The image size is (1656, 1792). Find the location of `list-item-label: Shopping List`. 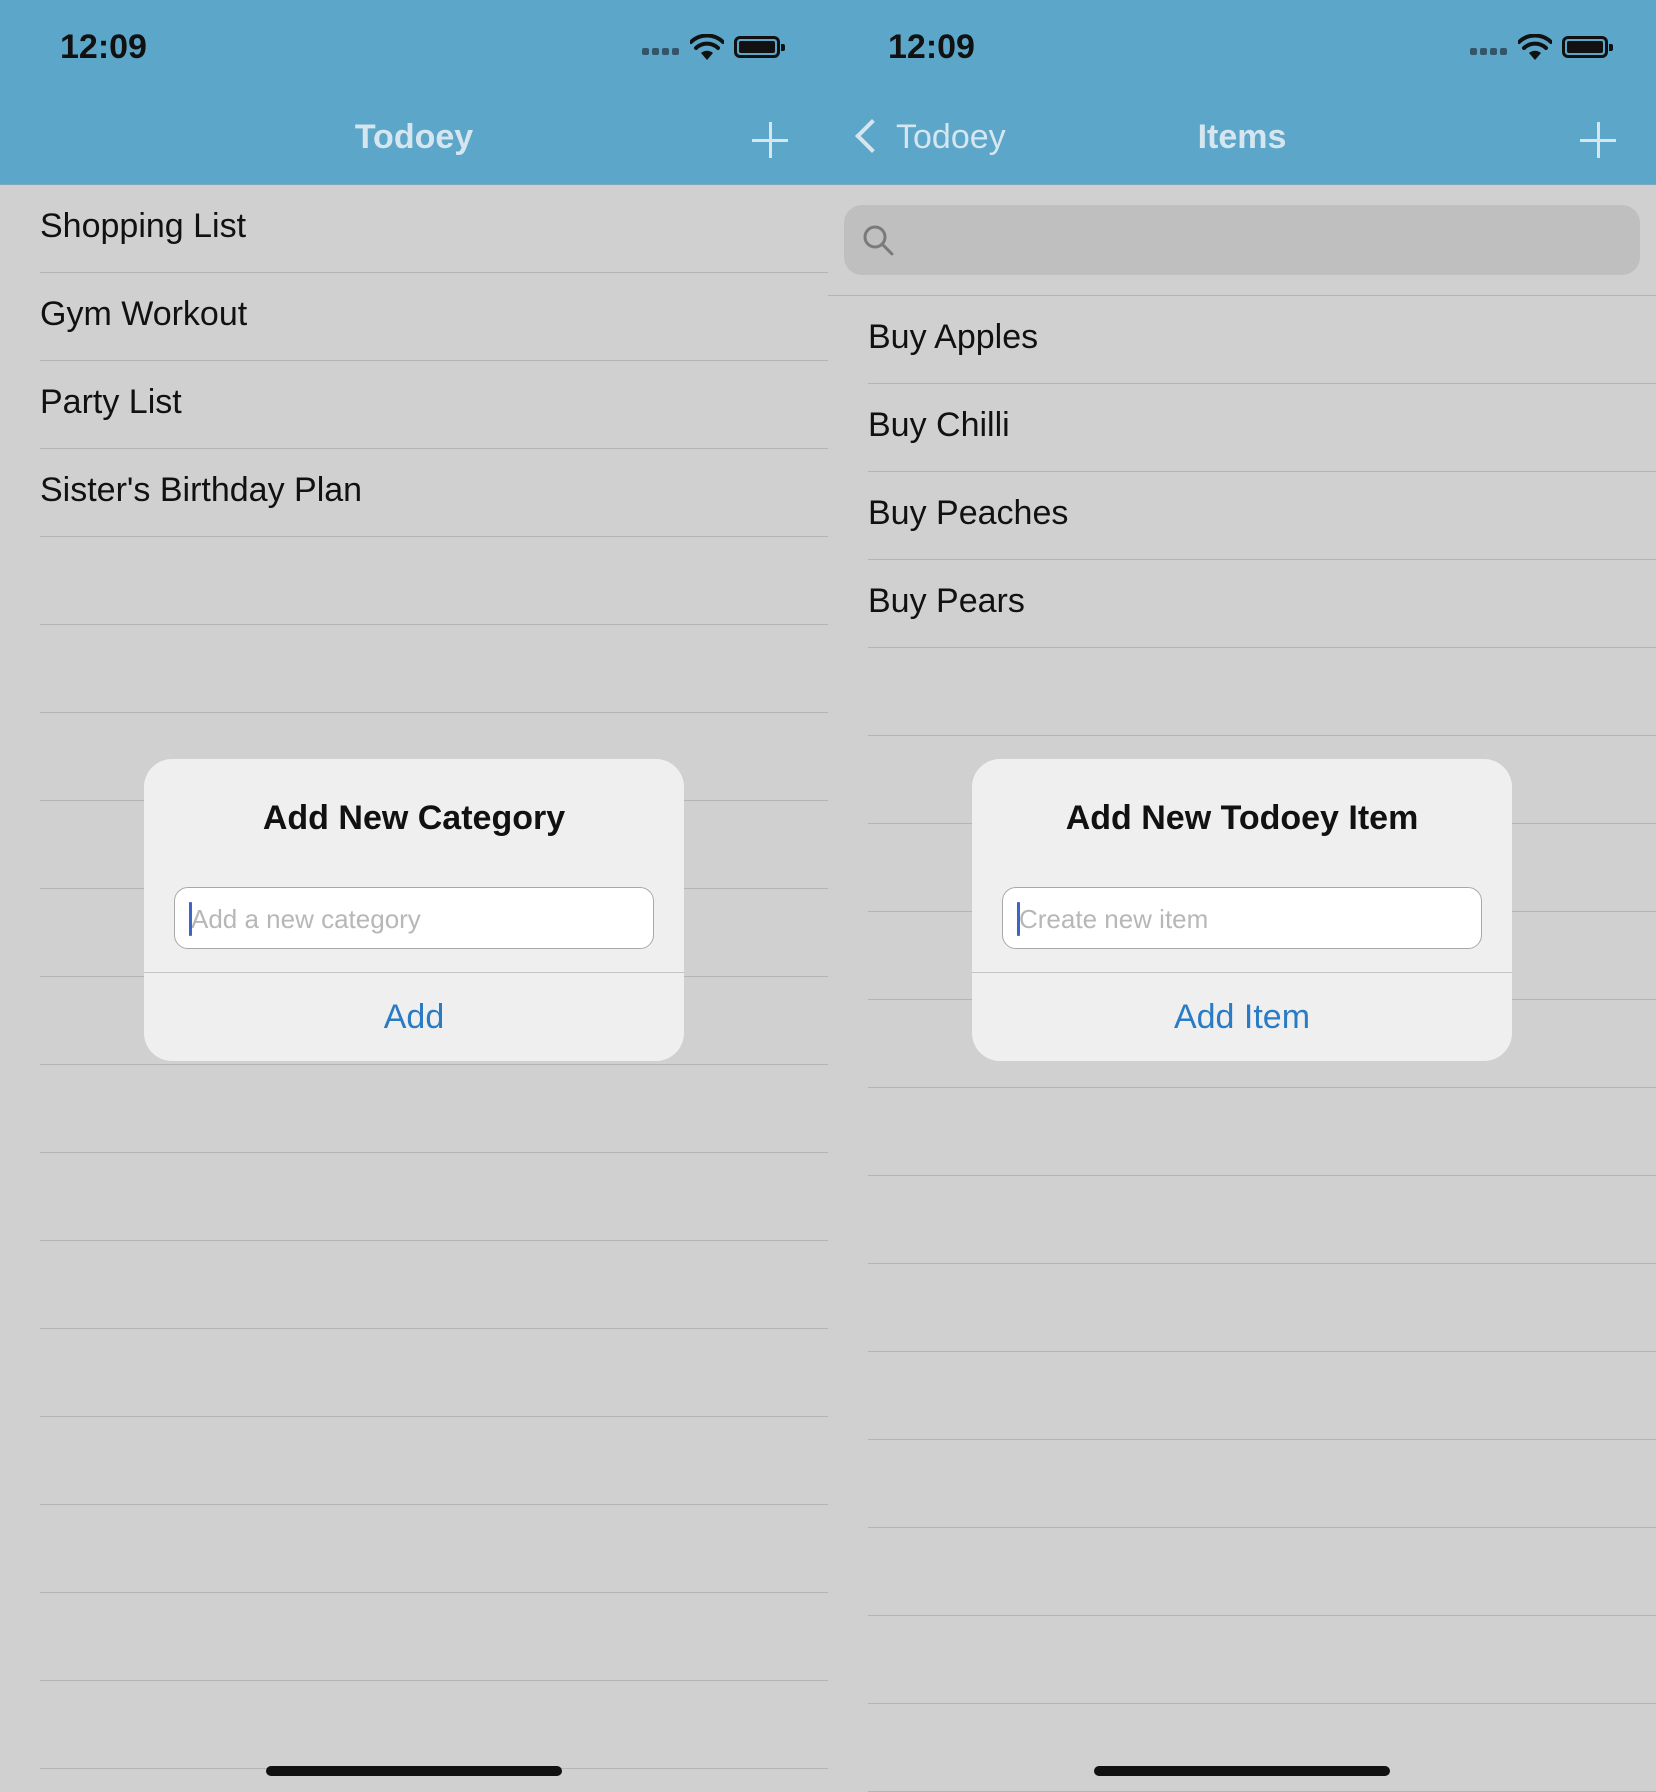

list-item-label: Shopping List is located at coordinates (143, 226).